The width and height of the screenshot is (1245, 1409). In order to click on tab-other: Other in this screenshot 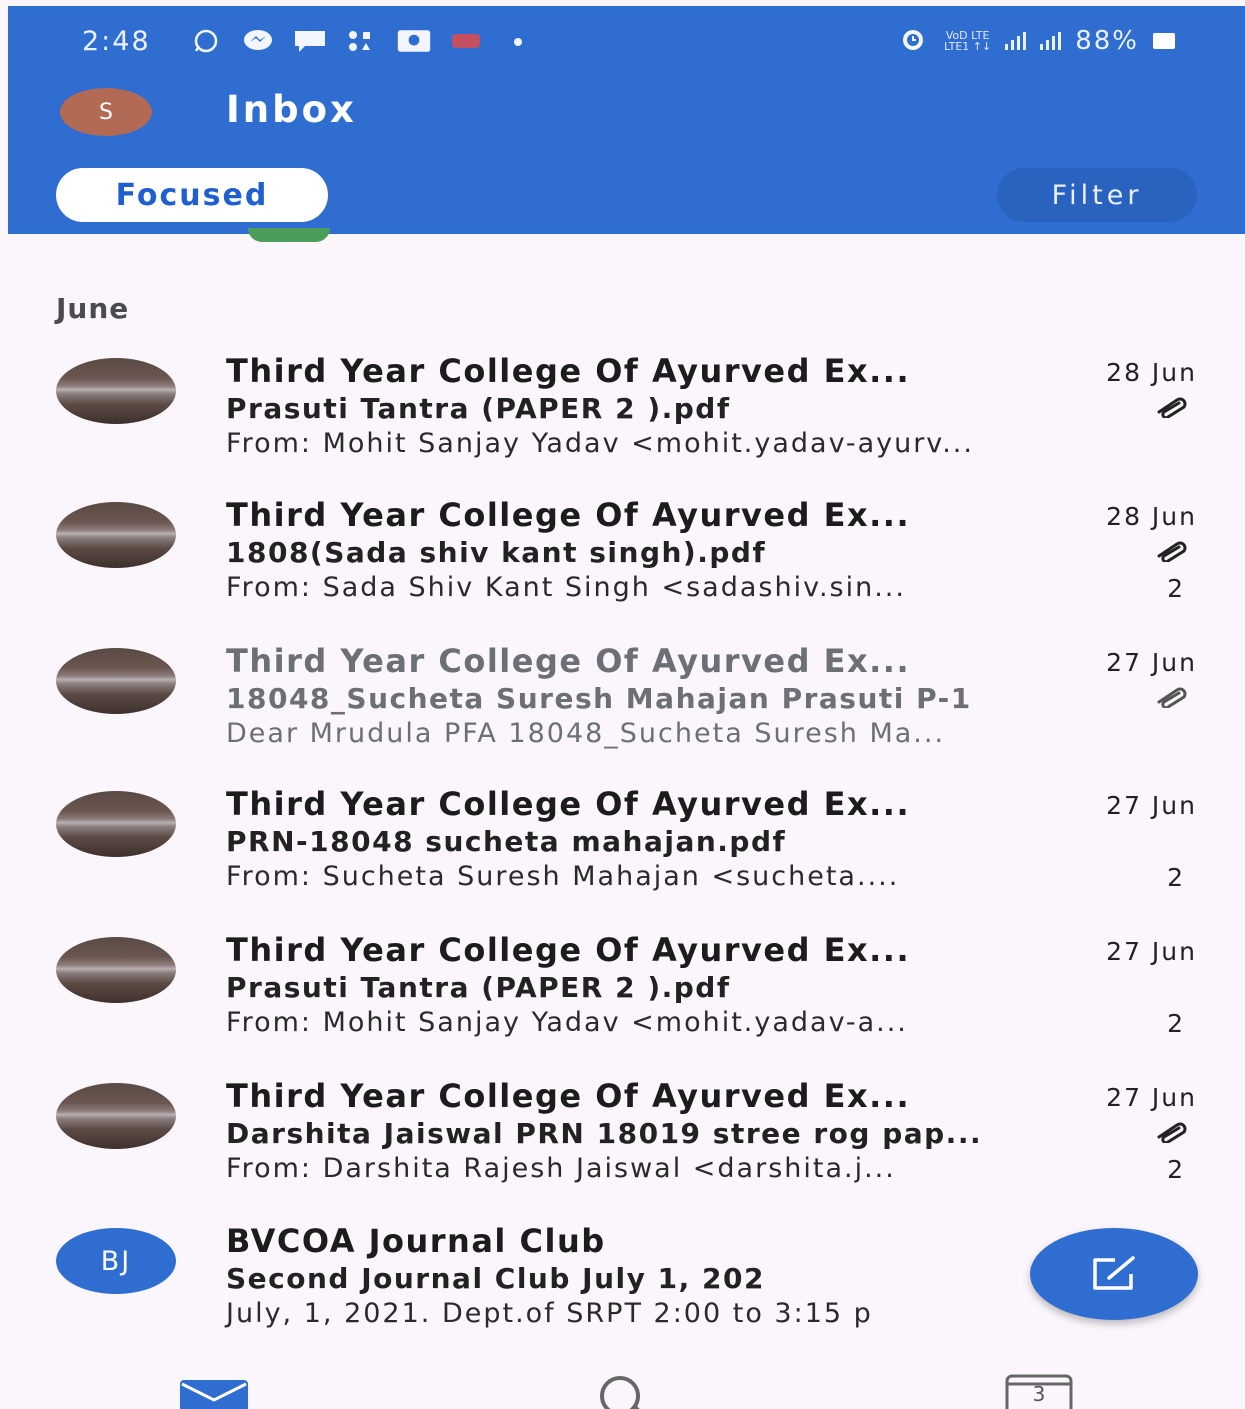, I will do `click(419, 195)`.